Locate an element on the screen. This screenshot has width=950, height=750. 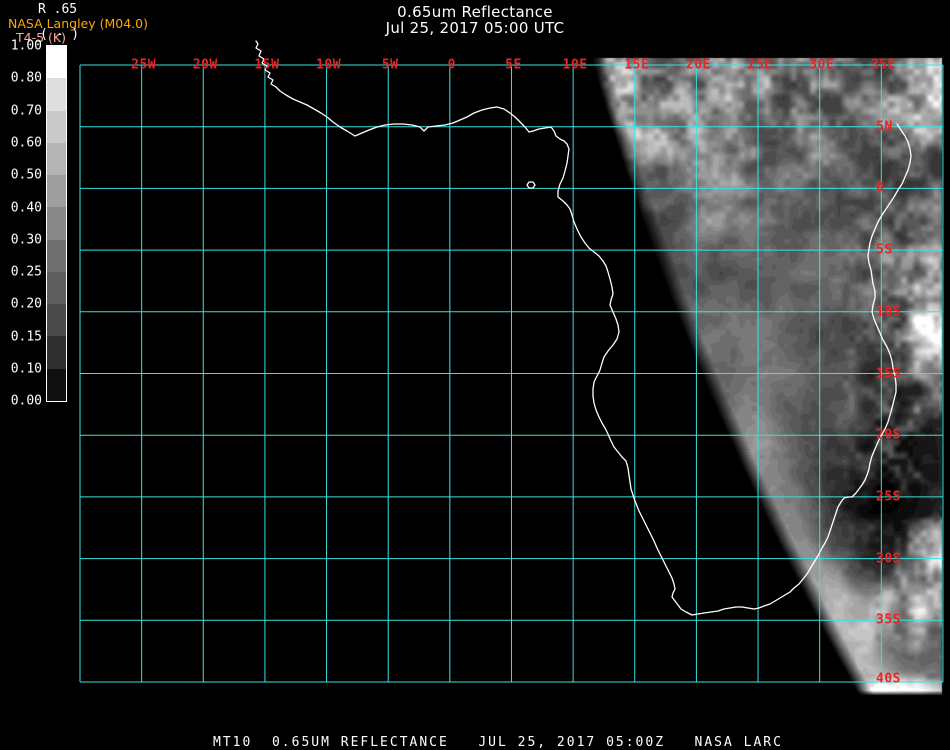
lat-label-35S: 35S is located at coordinates (888, 620).